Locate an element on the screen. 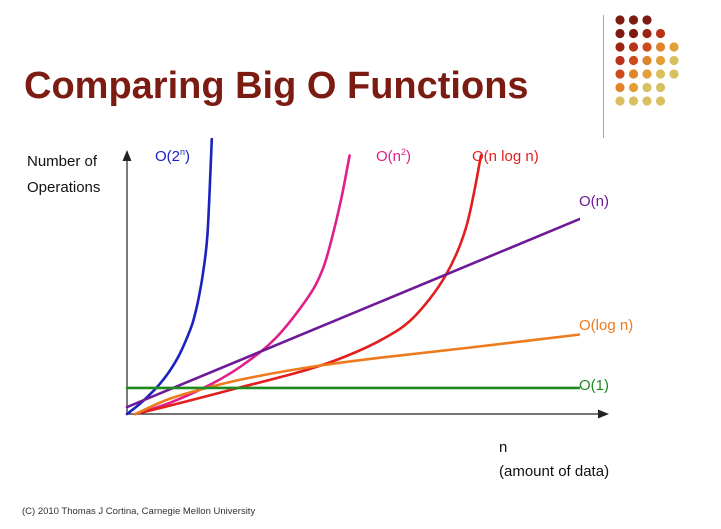  series-label-onlogn: O(n log n) is located at coordinates (505, 156).